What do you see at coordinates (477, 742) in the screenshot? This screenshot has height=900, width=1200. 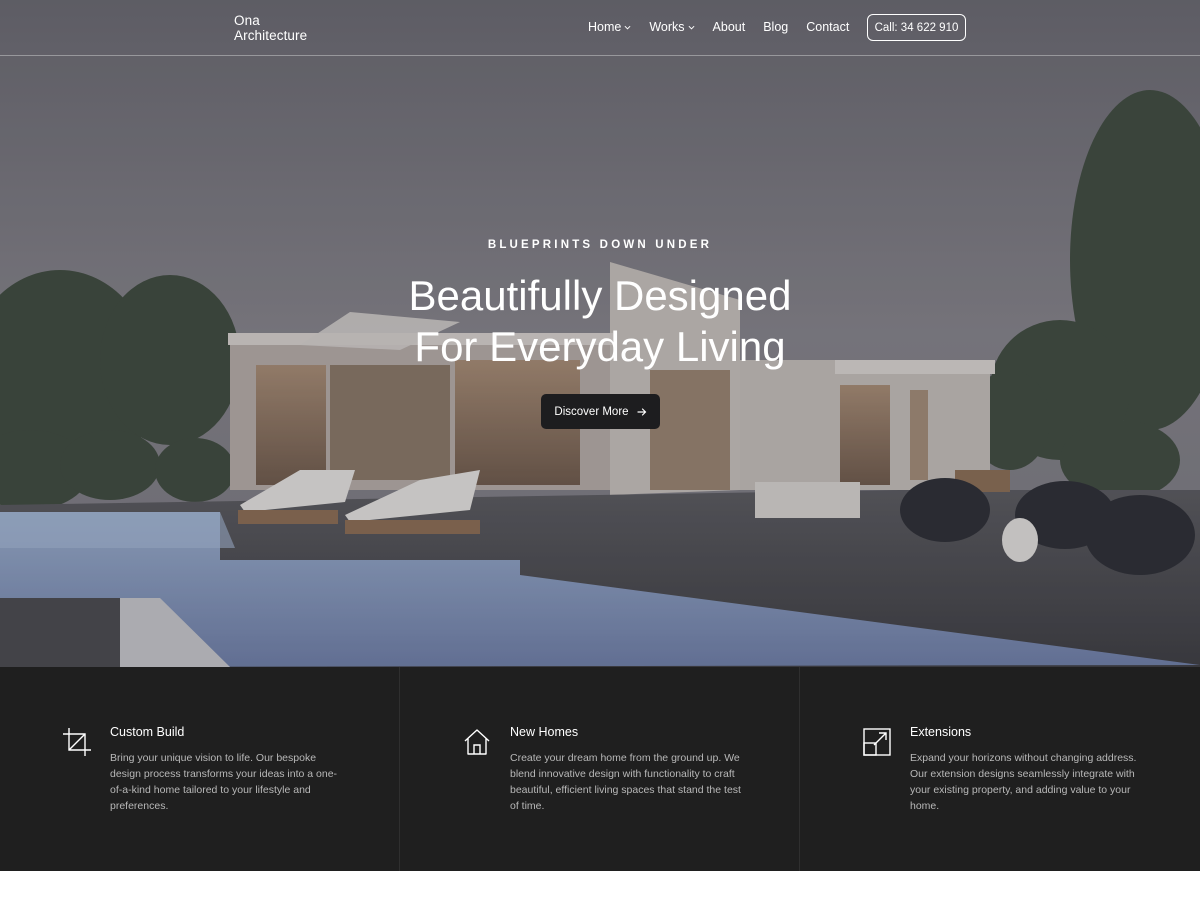 I see `house-icon` at bounding box center [477, 742].